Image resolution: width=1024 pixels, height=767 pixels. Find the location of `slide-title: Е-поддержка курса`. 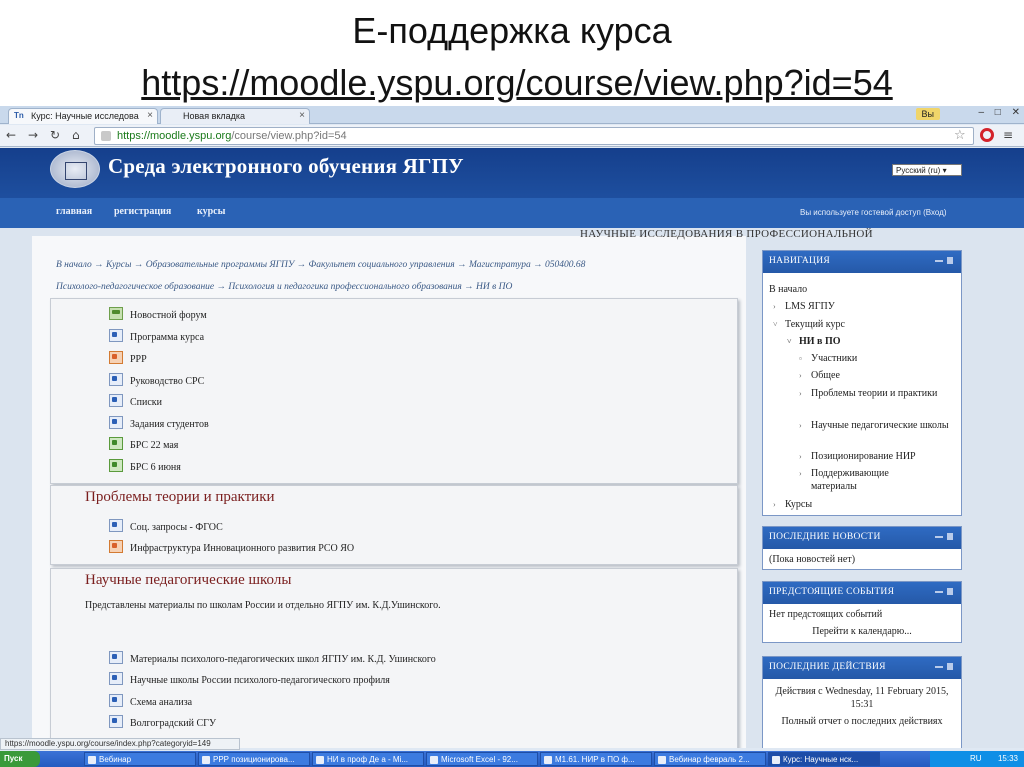

slide-title: Е-поддержка курса is located at coordinates (512, 30).